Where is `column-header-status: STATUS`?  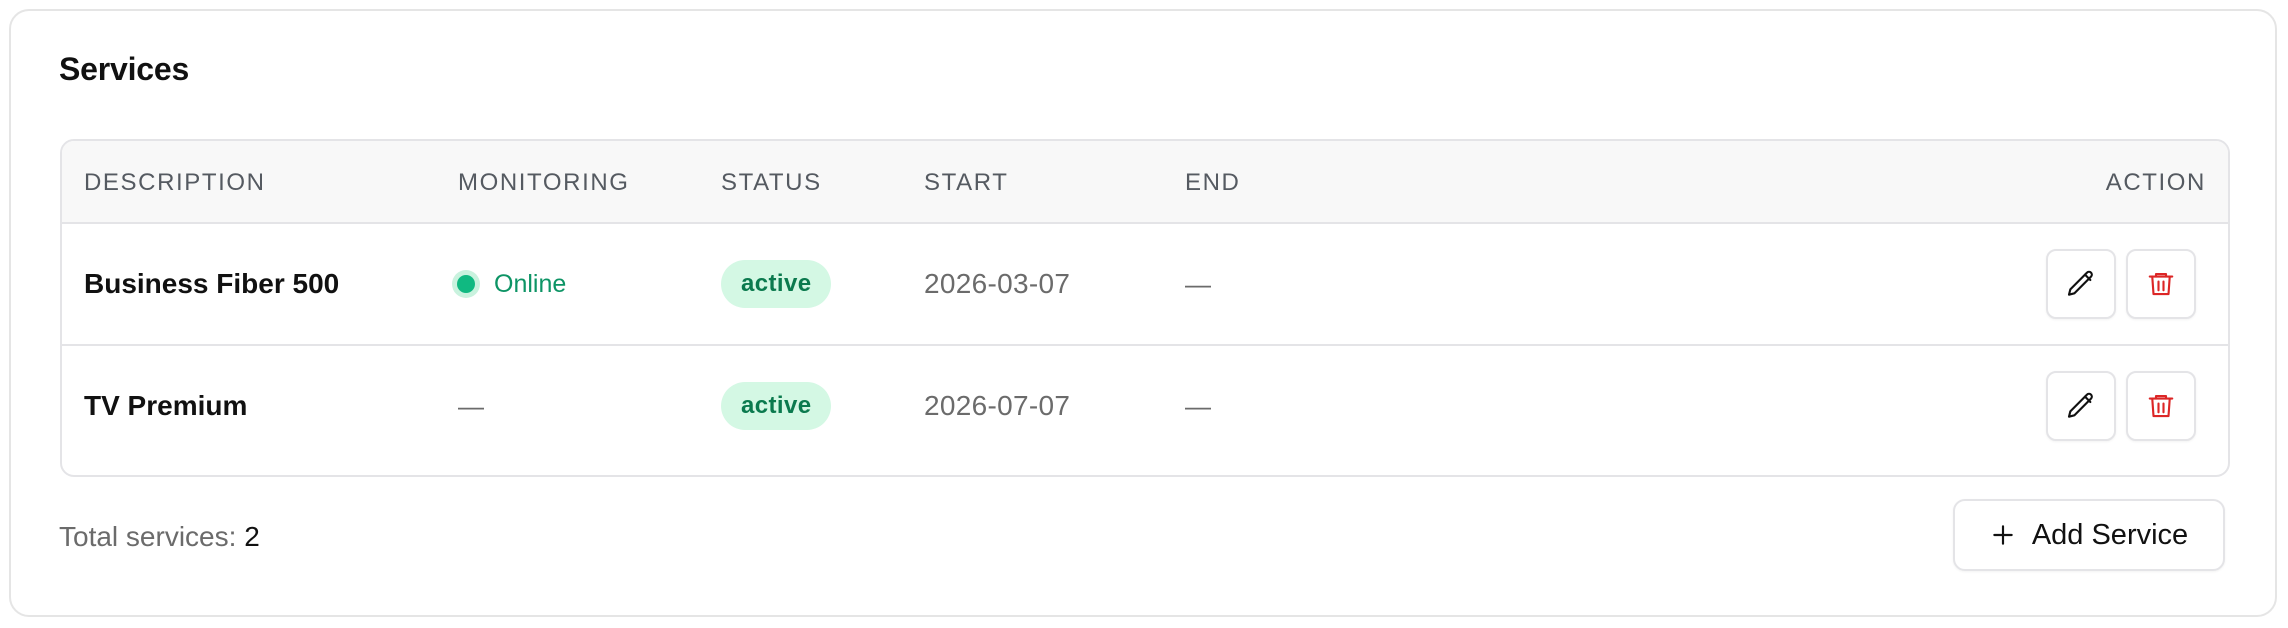
column-header-status: STATUS is located at coordinates (771, 182).